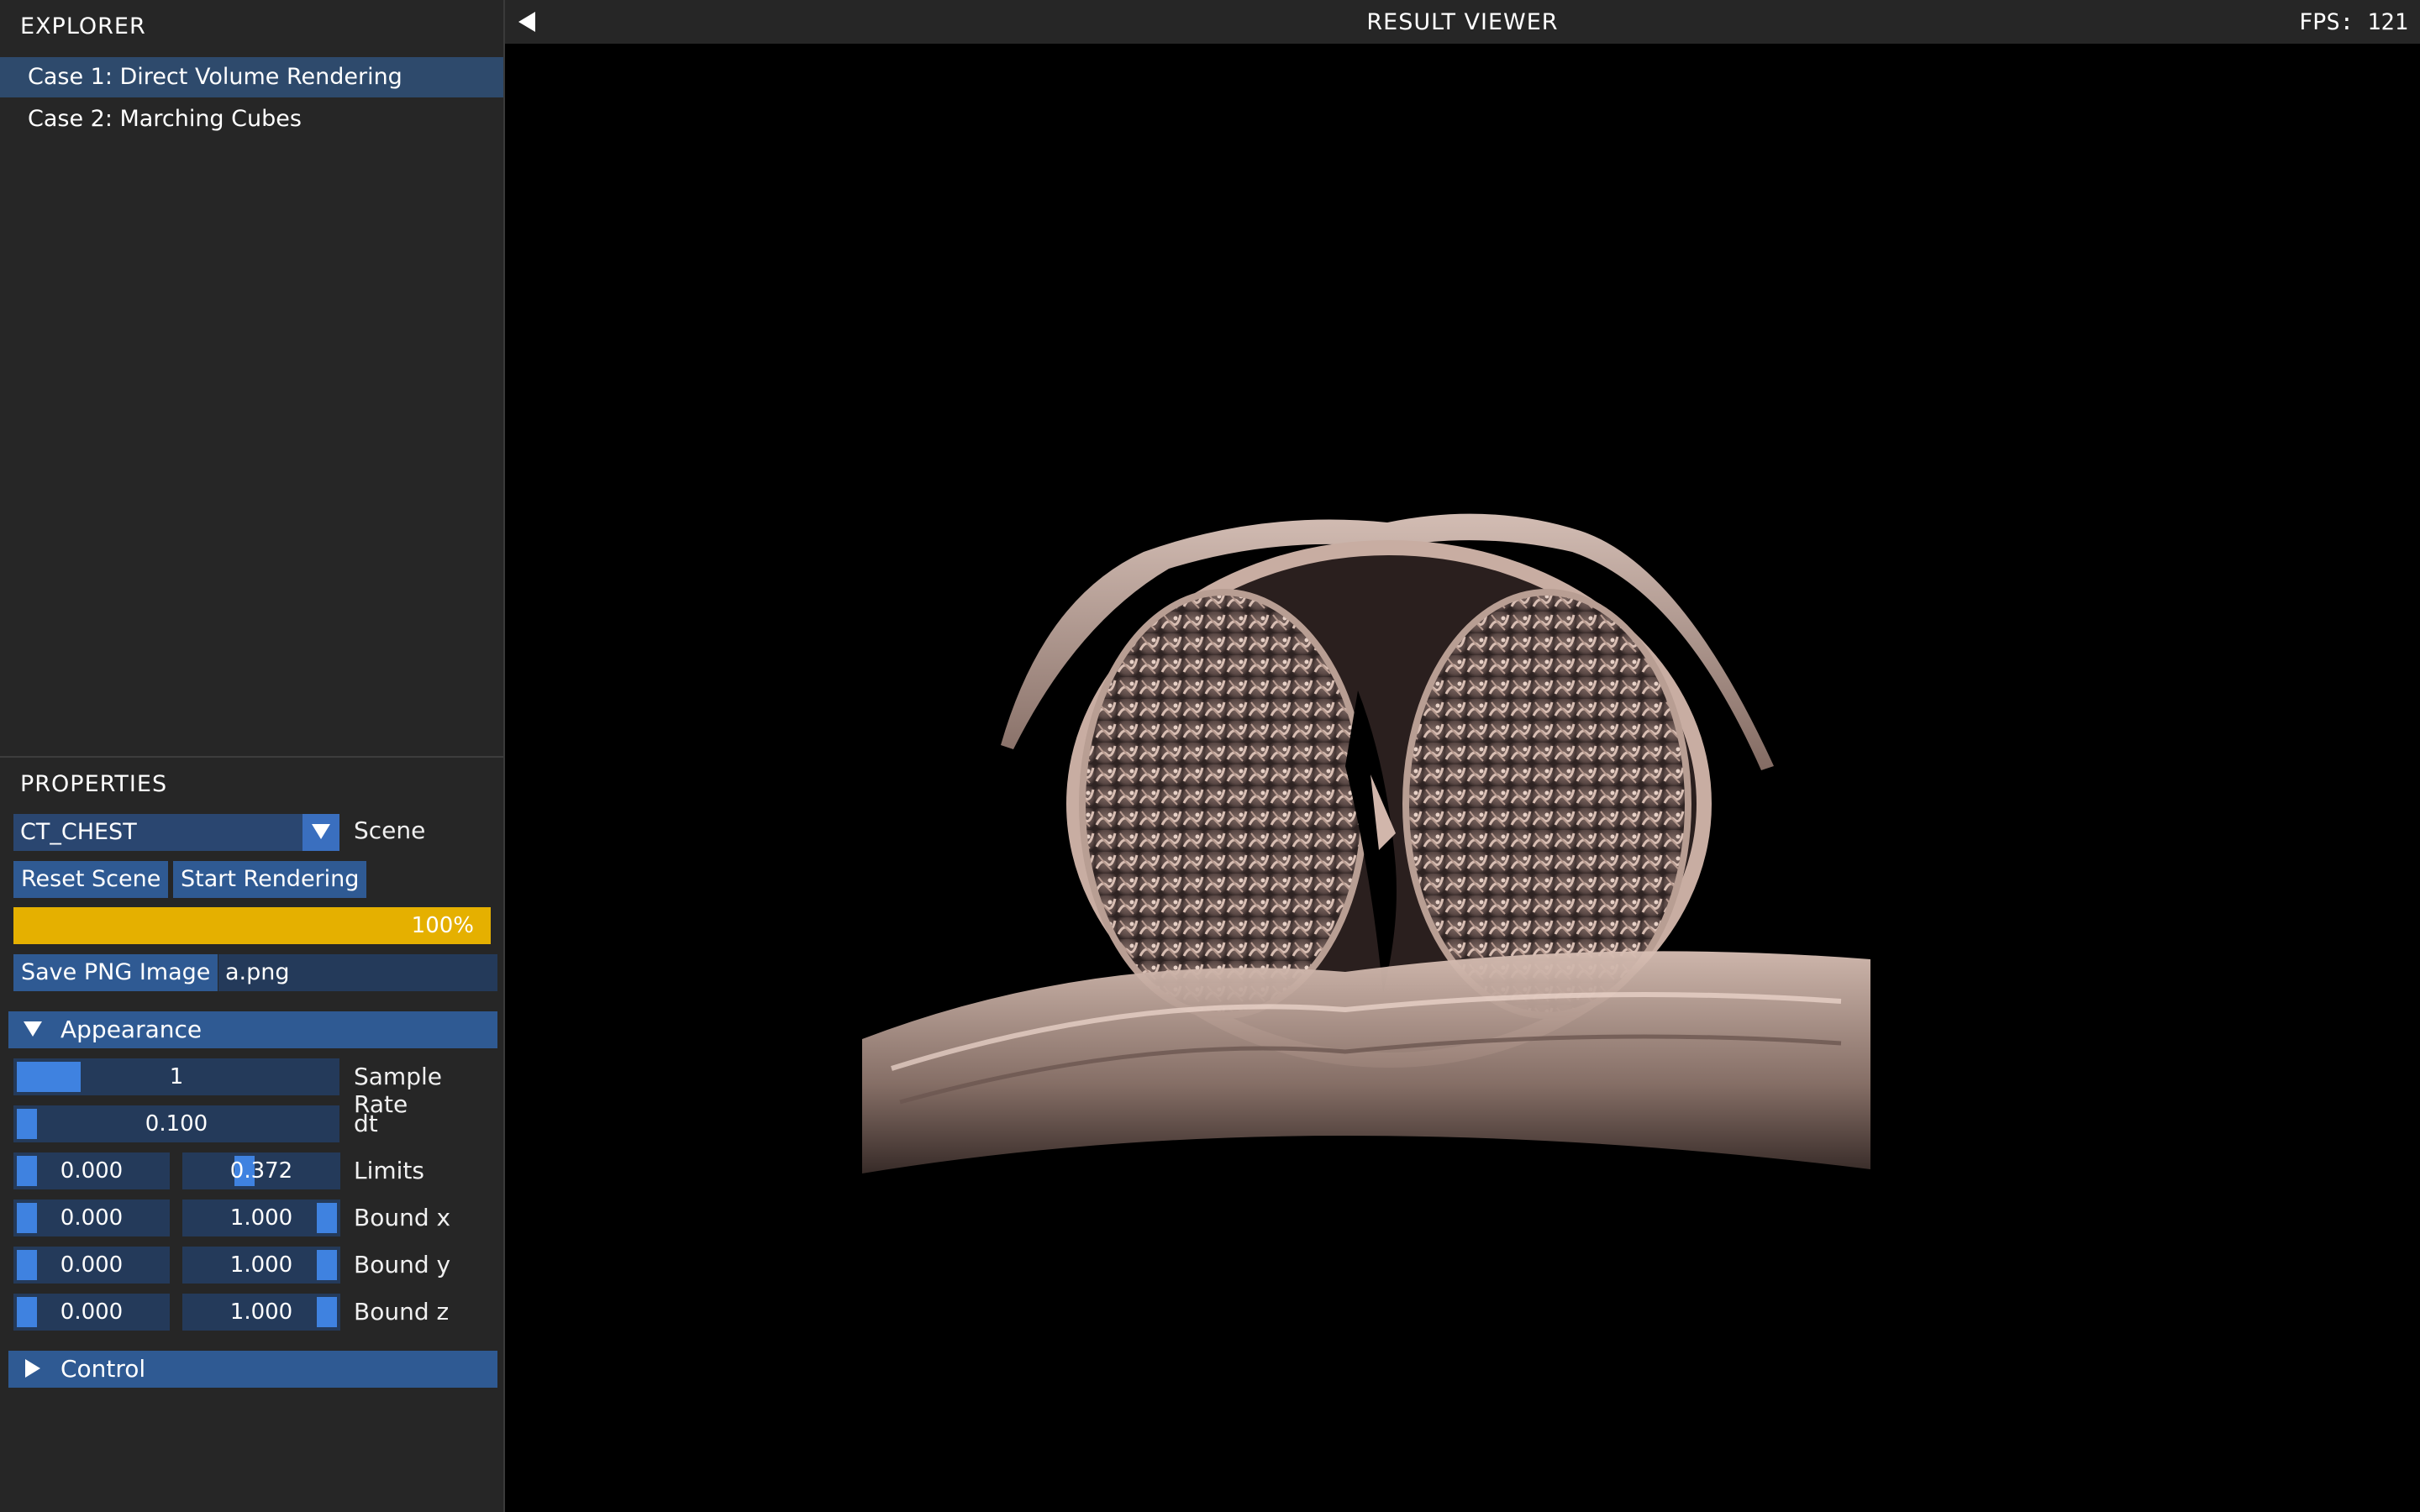 This screenshot has width=2420, height=1512. I want to click on dt-value: 0.100, so click(176, 1124).